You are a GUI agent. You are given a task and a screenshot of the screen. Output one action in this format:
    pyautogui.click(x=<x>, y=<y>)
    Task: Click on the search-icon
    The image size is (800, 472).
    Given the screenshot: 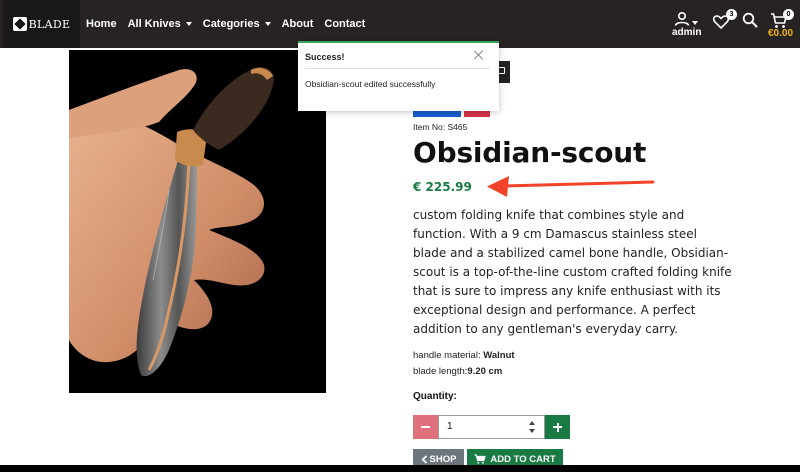 What is the action you would take?
    pyautogui.click(x=750, y=20)
    